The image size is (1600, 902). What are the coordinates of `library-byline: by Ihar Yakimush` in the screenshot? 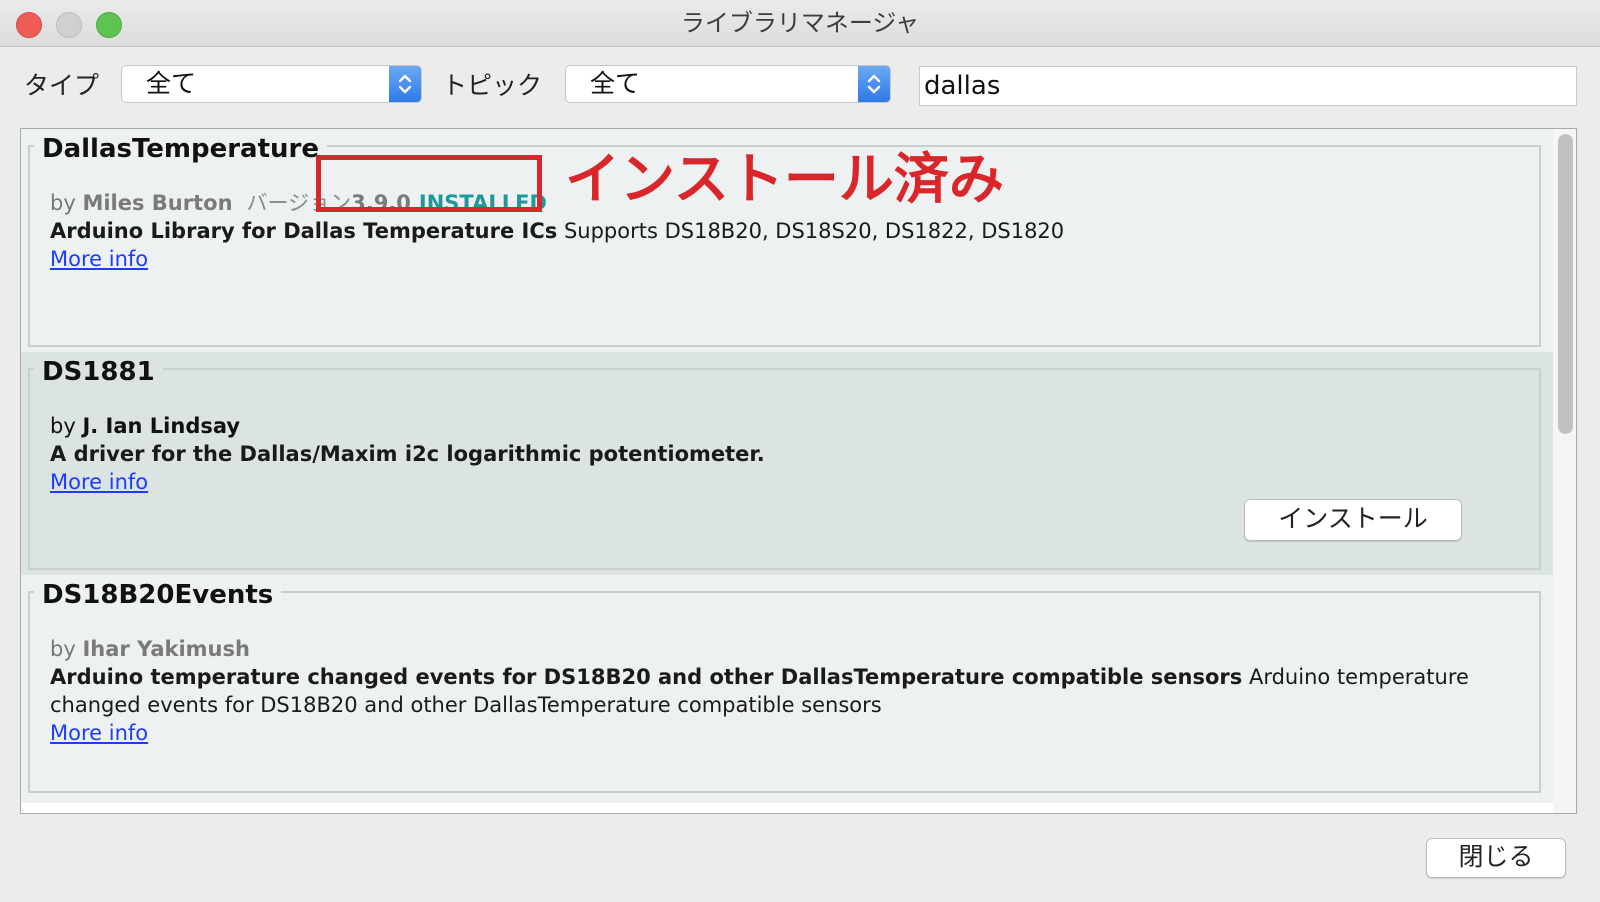 It's located at (150, 649).